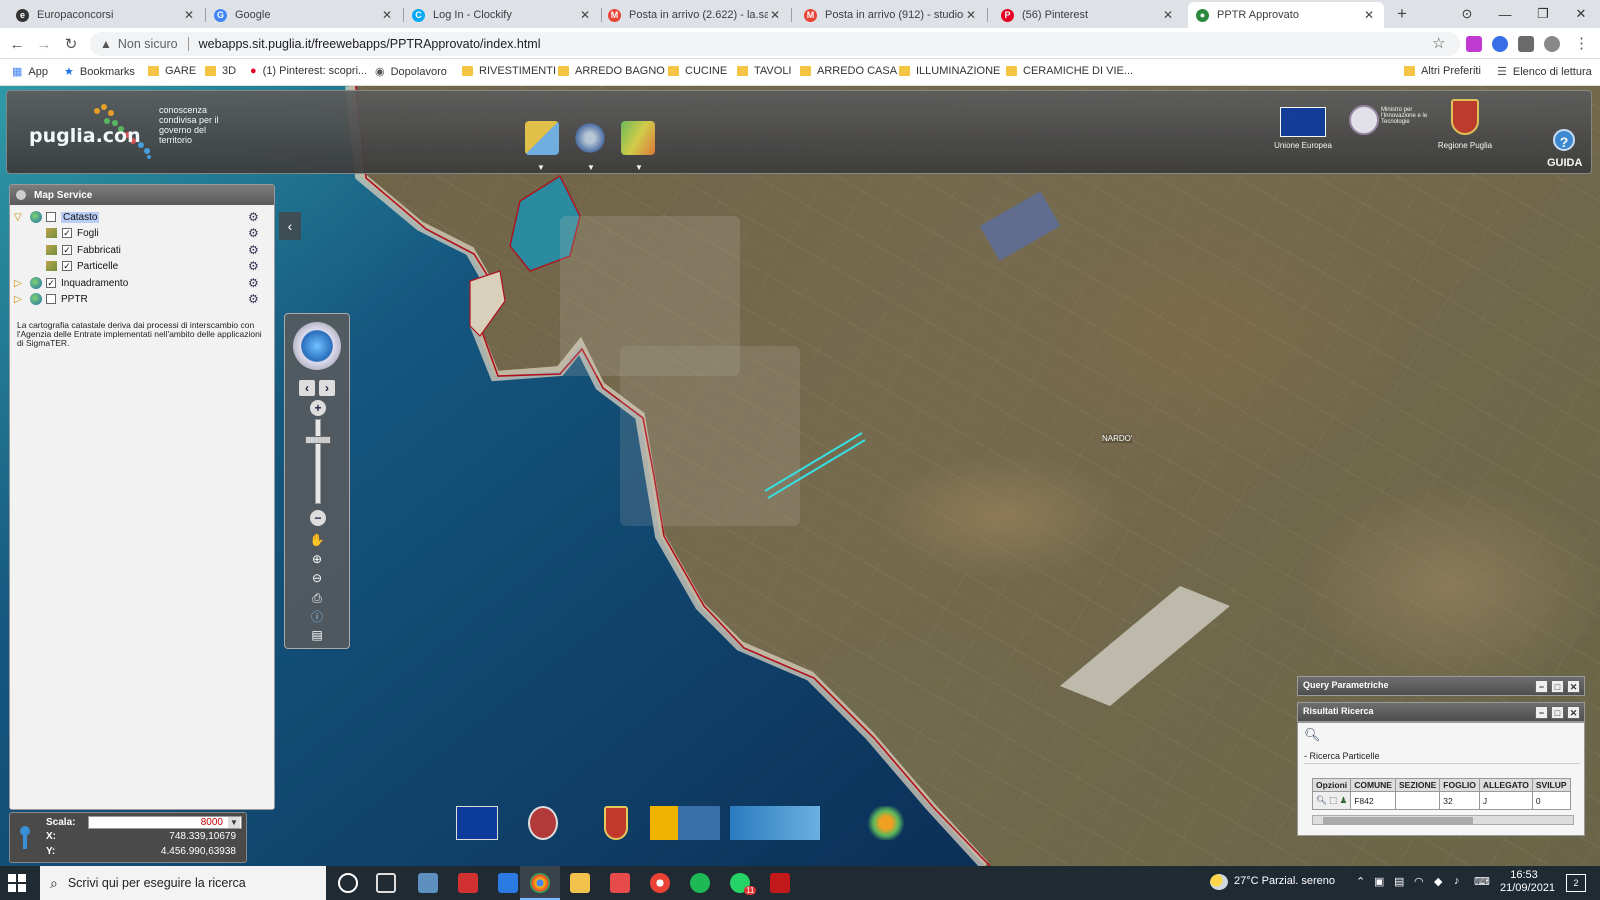 The image size is (1600, 900). What do you see at coordinates (1505, 14) in the screenshot?
I see `minimize-button: —` at bounding box center [1505, 14].